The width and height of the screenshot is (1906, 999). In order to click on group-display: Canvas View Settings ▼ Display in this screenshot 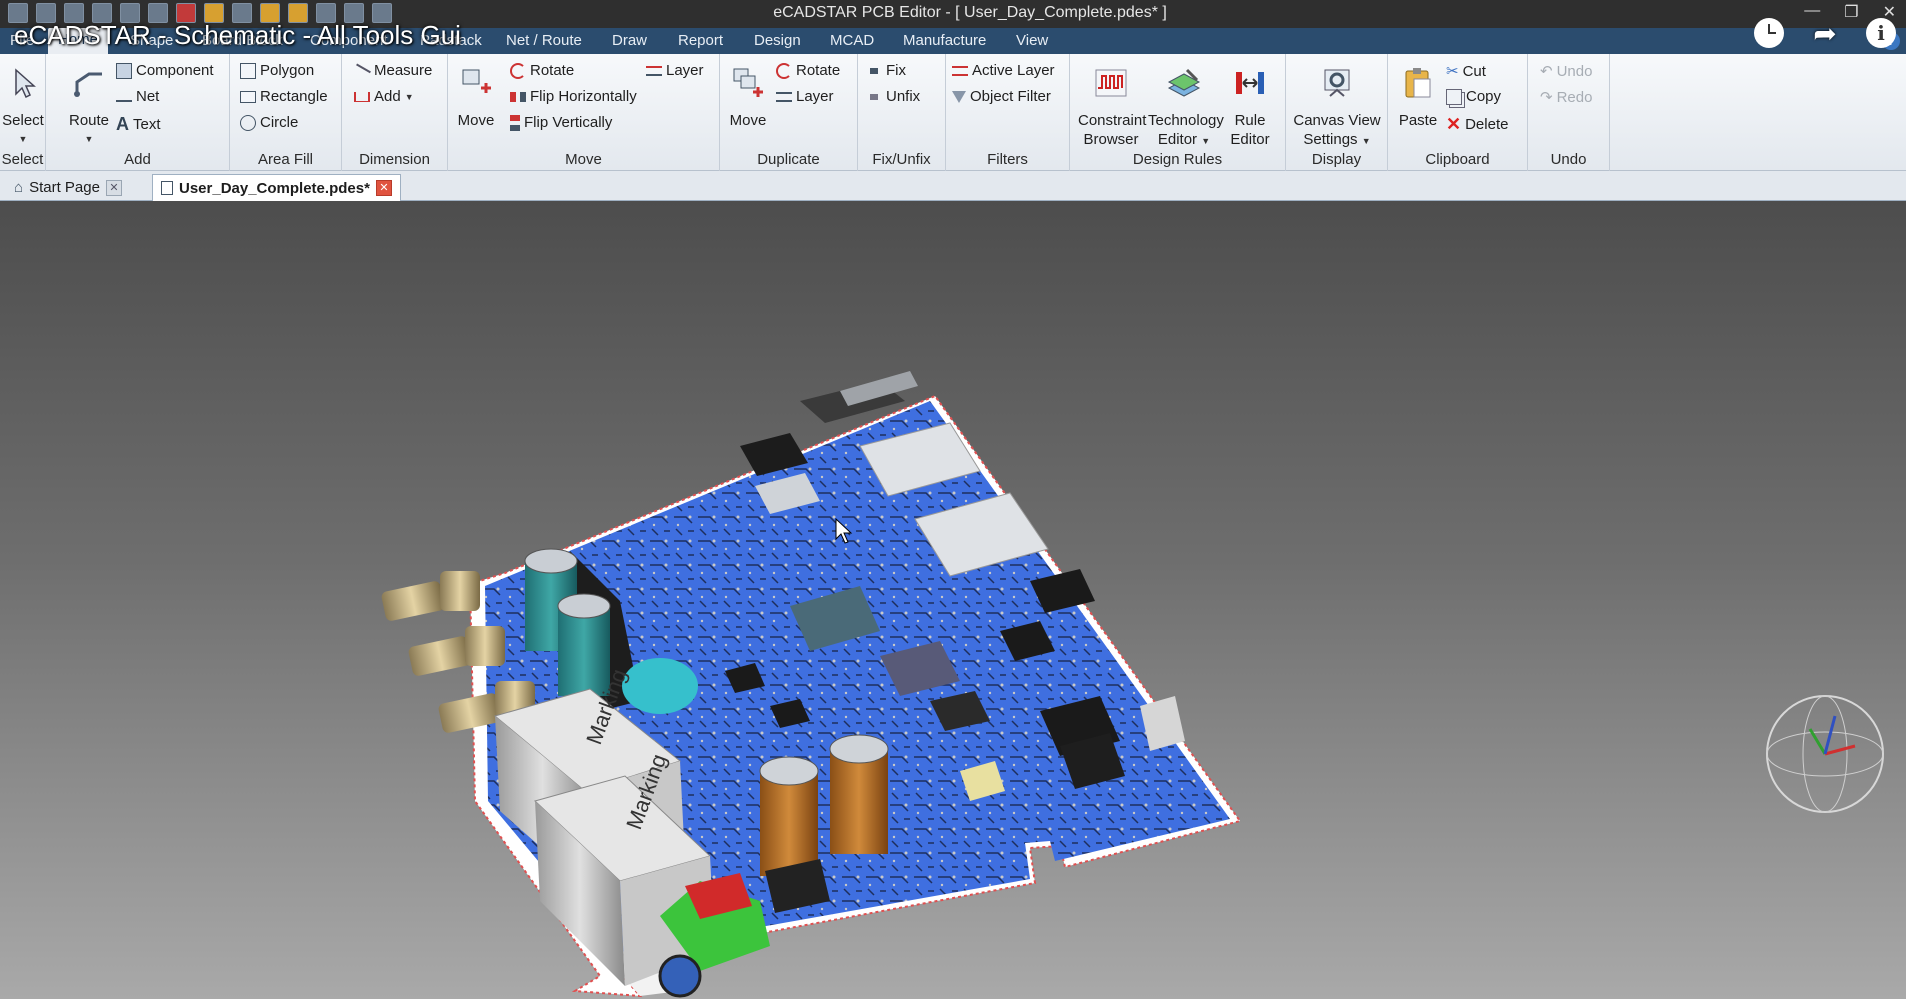, I will do `click(1337, 112)`.